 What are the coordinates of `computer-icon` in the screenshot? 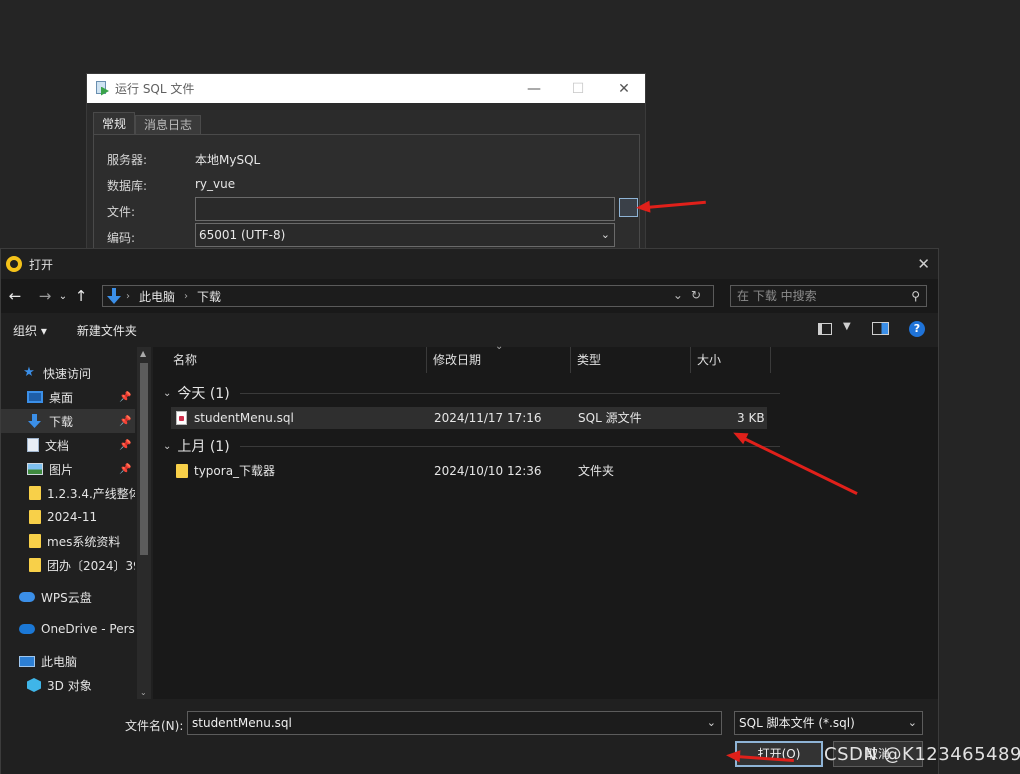 It's located at (27, 661).